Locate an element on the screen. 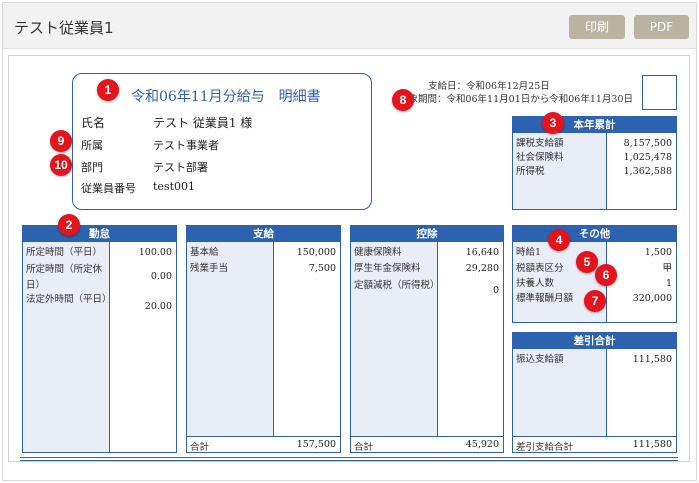  payment-header: 支給 is located at coordinates (263, 234).